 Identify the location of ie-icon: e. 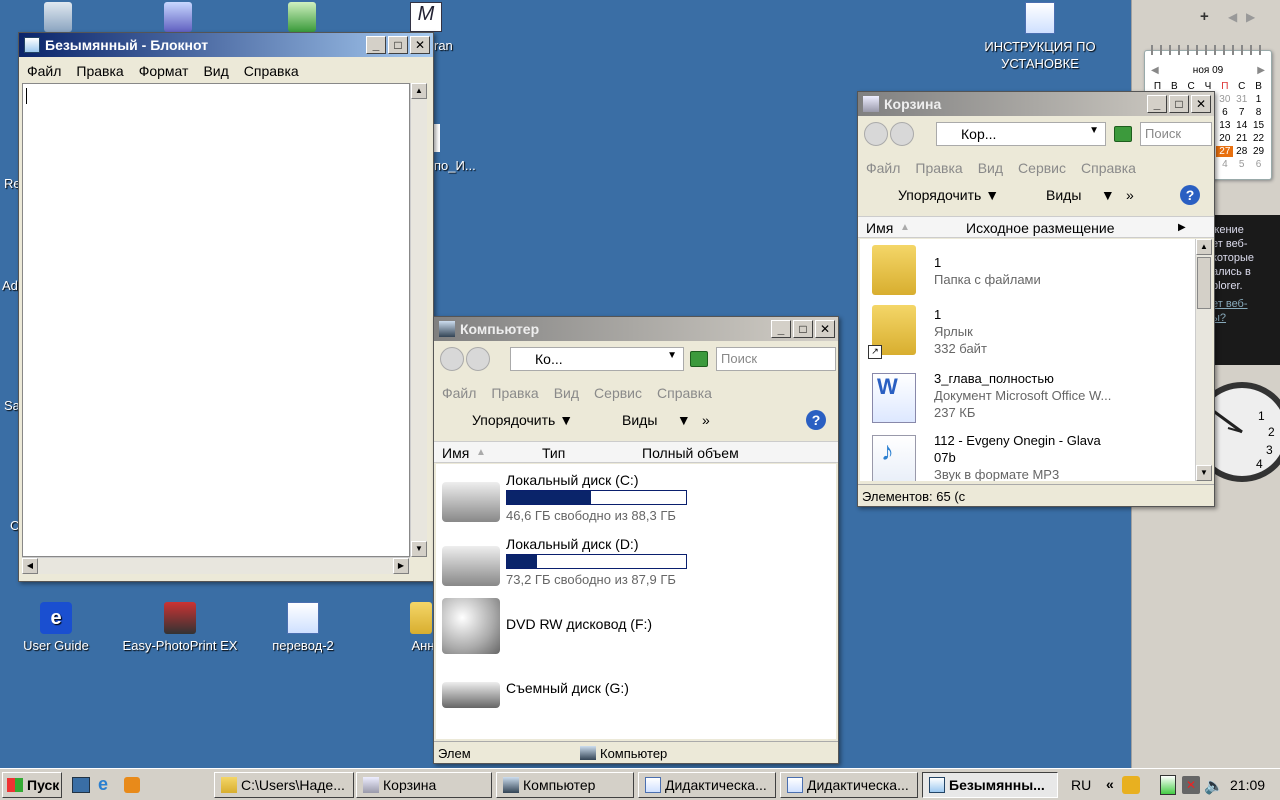
(103, 784).